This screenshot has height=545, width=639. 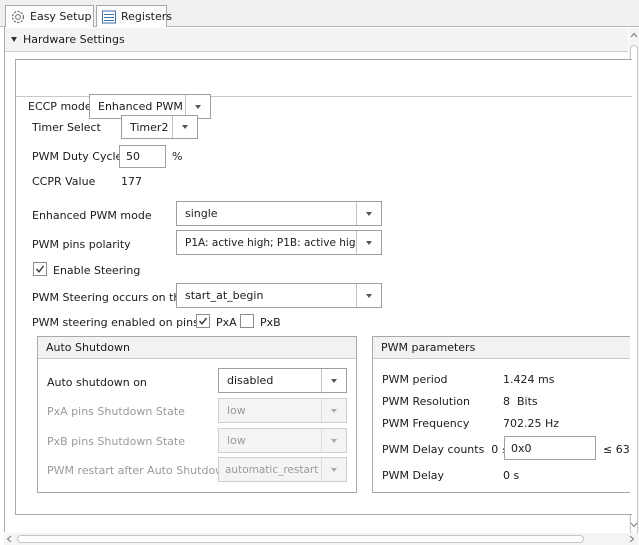 What do you see at coordinates (116, 441) in the screenshot?
I see `pxb-shutdown-state-label: PxB pins Shutdown State` at bounding box center [116, 441].